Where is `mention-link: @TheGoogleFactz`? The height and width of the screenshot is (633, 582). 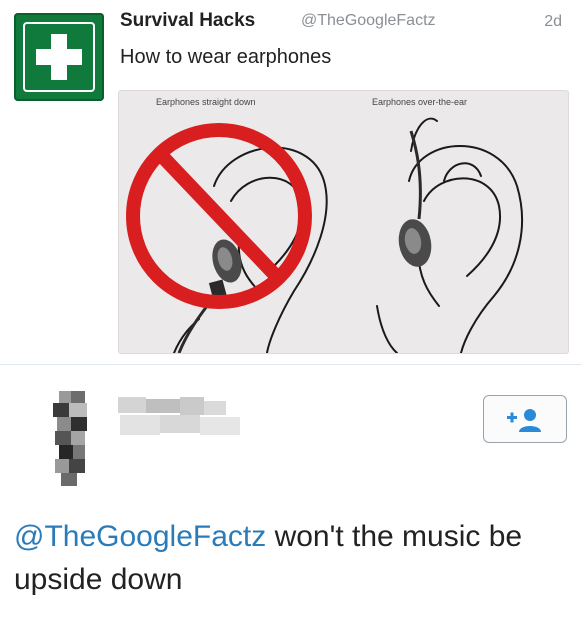
mention-link: @TheGoogleFactz is located at coordinates (140, 536).